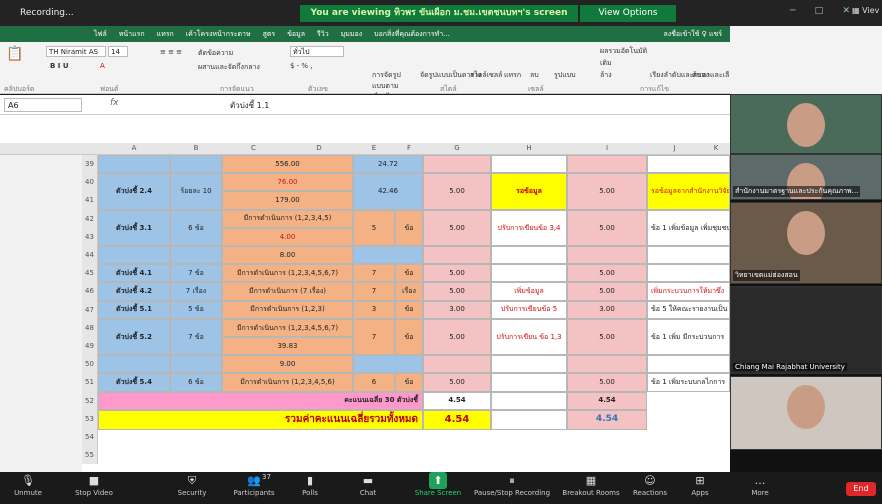 Image resolution: width=882 pixels, height=504 pixels. Describe the element at coordinates (457, 419) in the screenshot. I see `cell-g: 4.54` at that location.